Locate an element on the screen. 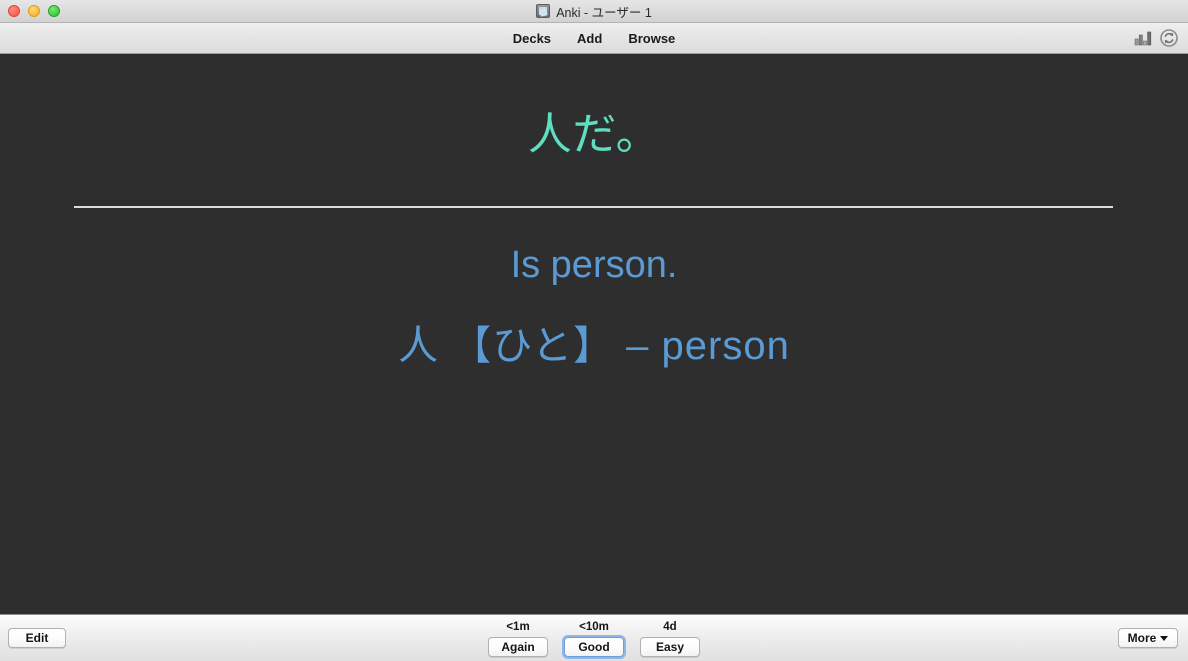  minimize-button is located at coordinates (34, 11).